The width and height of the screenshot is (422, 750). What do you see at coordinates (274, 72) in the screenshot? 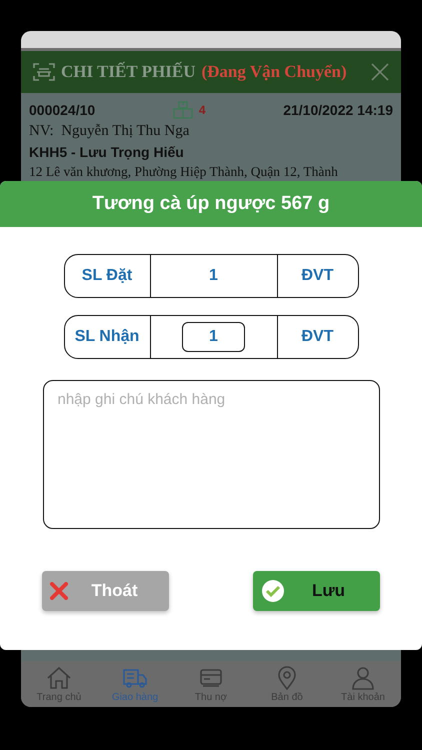
I see `order-status: (Đang Vận Chuyển)` at bounding box center [274, 72].